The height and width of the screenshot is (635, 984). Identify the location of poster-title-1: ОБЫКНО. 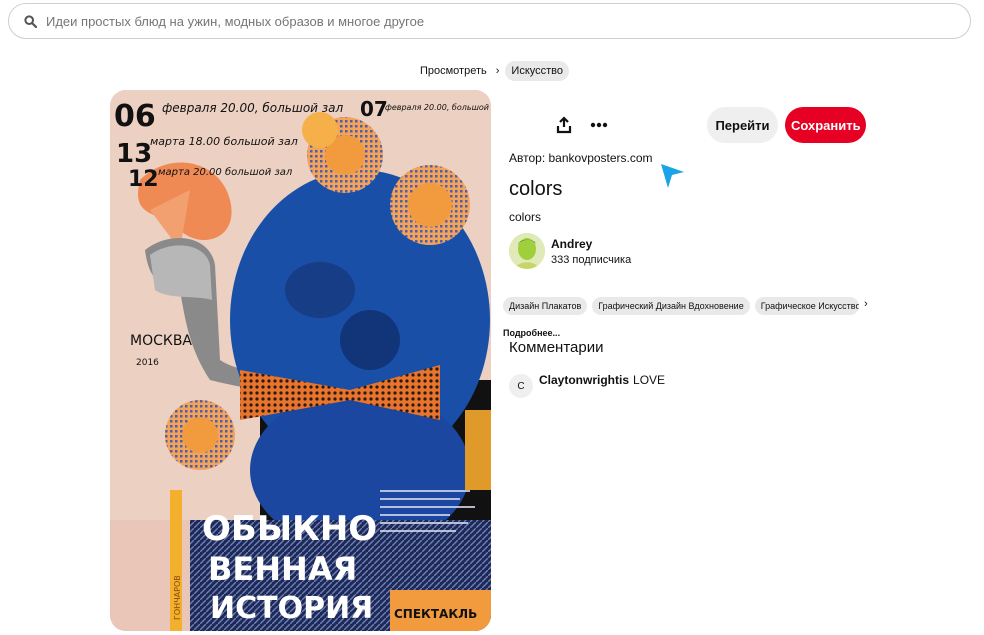
(289, 529).